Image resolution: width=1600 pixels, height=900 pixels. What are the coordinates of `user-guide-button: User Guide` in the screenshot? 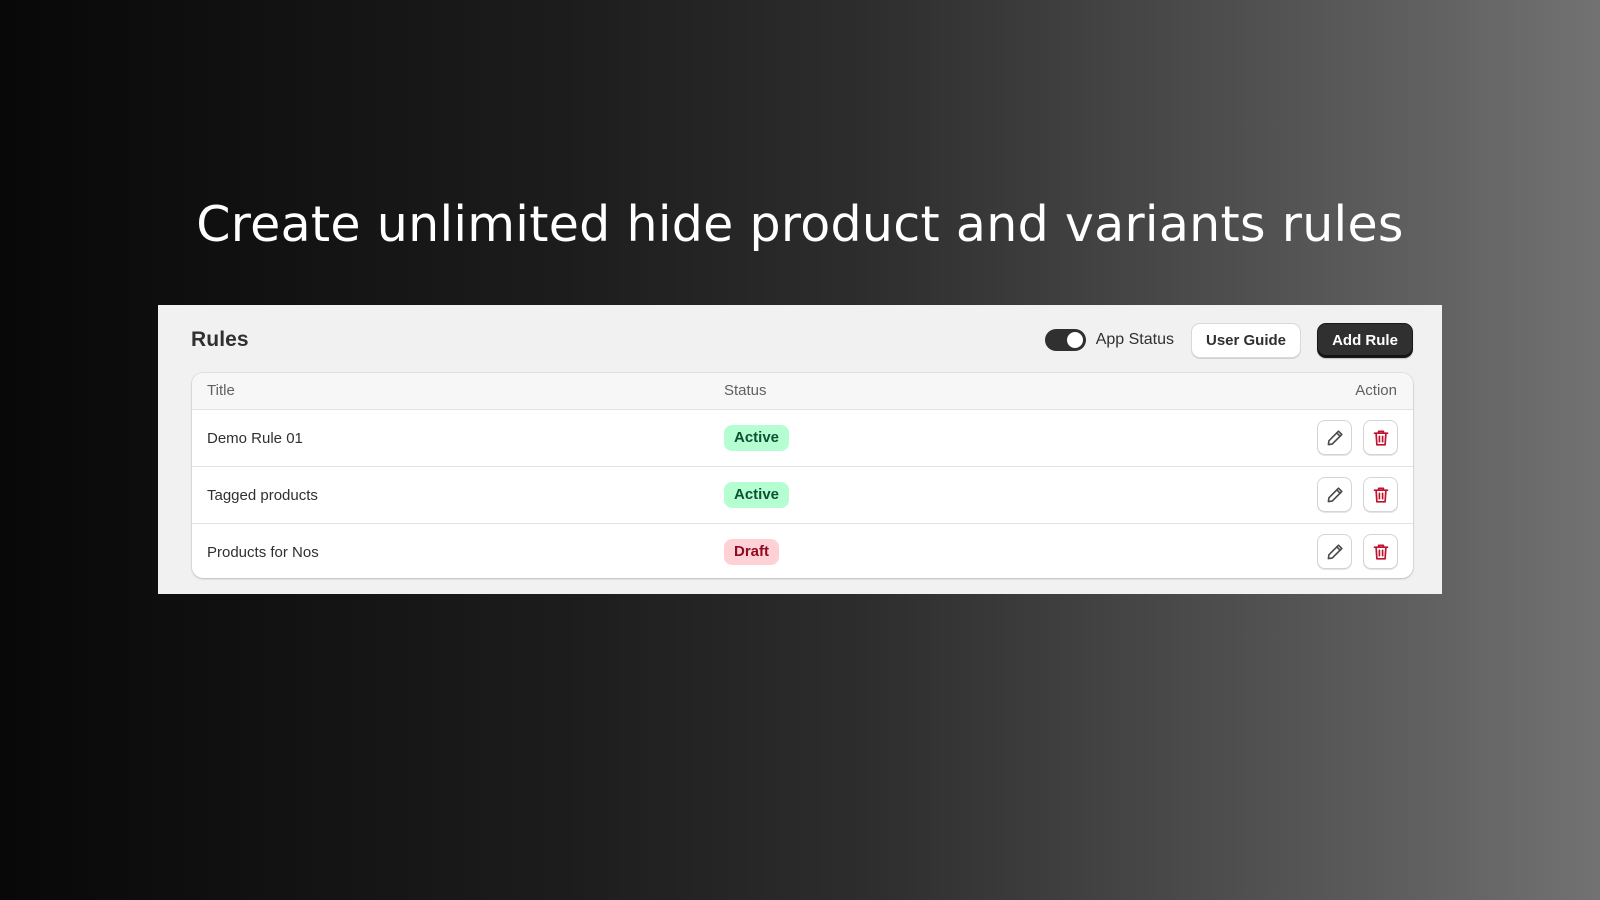 It's located at (1246, 340).